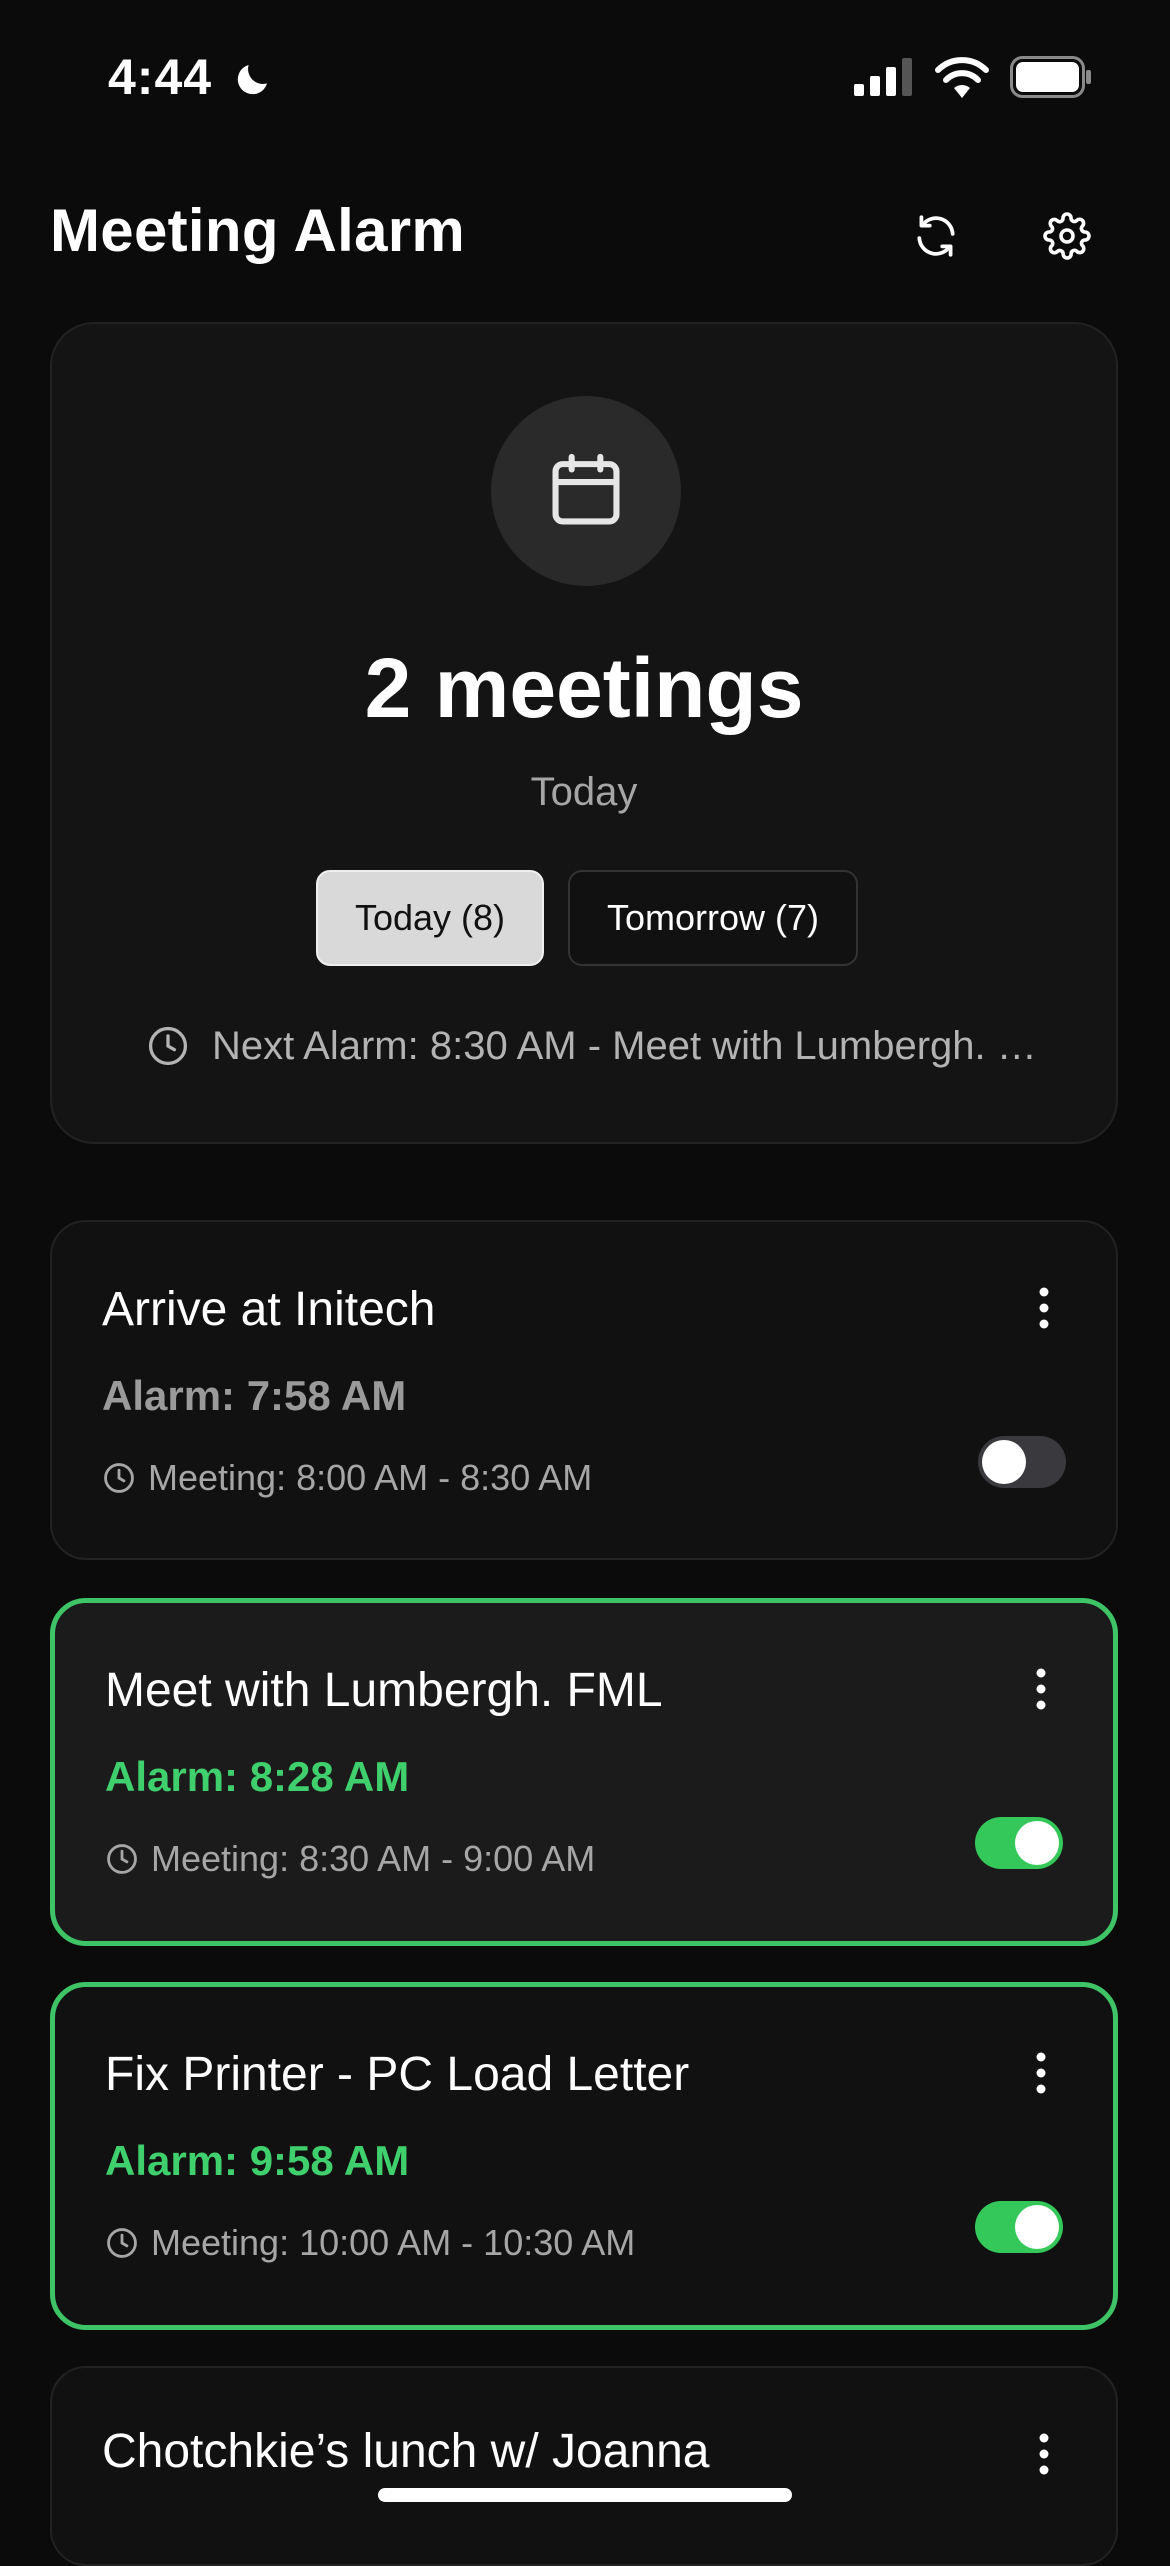 Image resolution: width=1170 pixels, height=2566 pixels. I want to click on settings-button, so click(1067, 236).